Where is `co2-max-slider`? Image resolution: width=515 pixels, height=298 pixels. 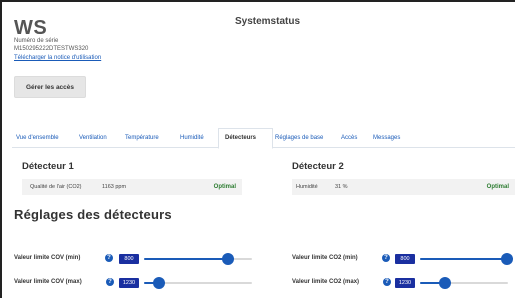 co2-max-slider is located at coordinates (464, 283).